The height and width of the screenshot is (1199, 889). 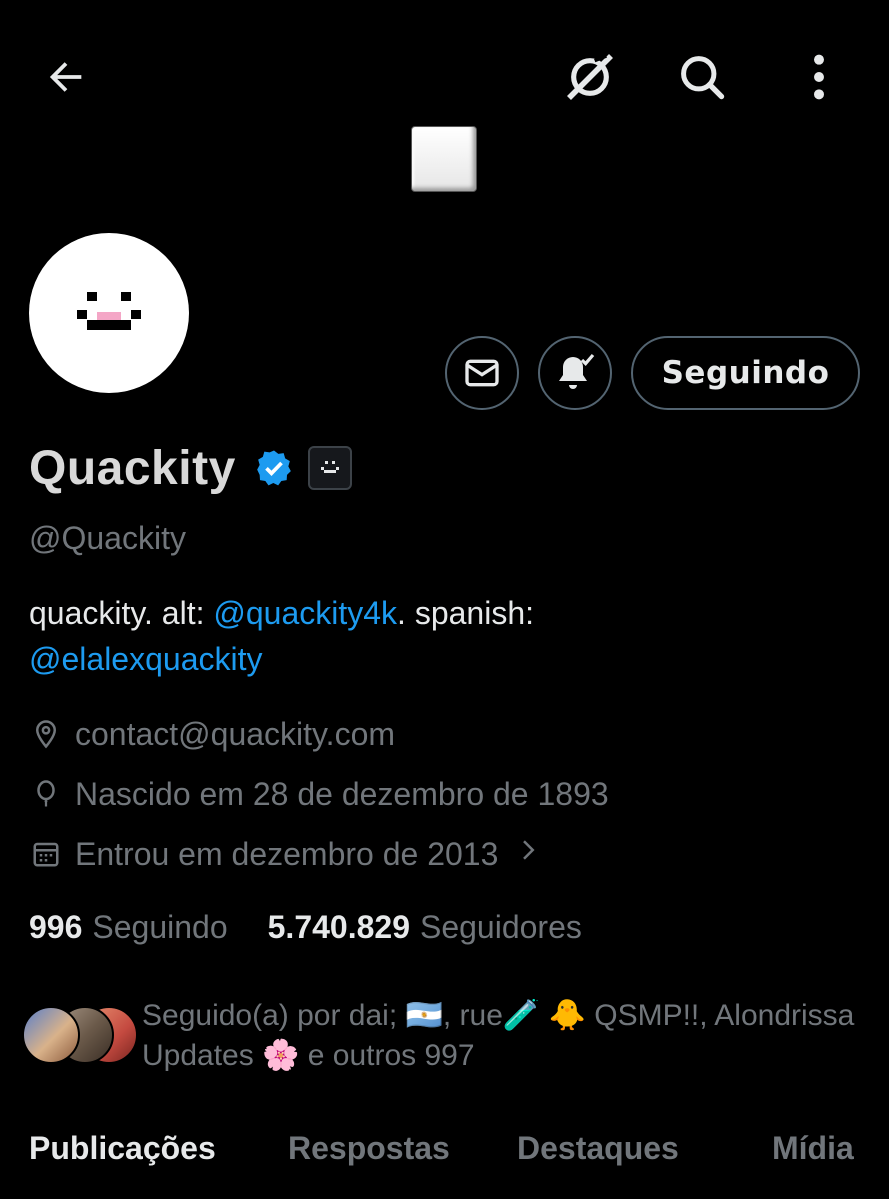 What do you see at coordinates (745, 373) in the screenshot?
I see `following-button: Seguindo` at bounding box center [745, 373].